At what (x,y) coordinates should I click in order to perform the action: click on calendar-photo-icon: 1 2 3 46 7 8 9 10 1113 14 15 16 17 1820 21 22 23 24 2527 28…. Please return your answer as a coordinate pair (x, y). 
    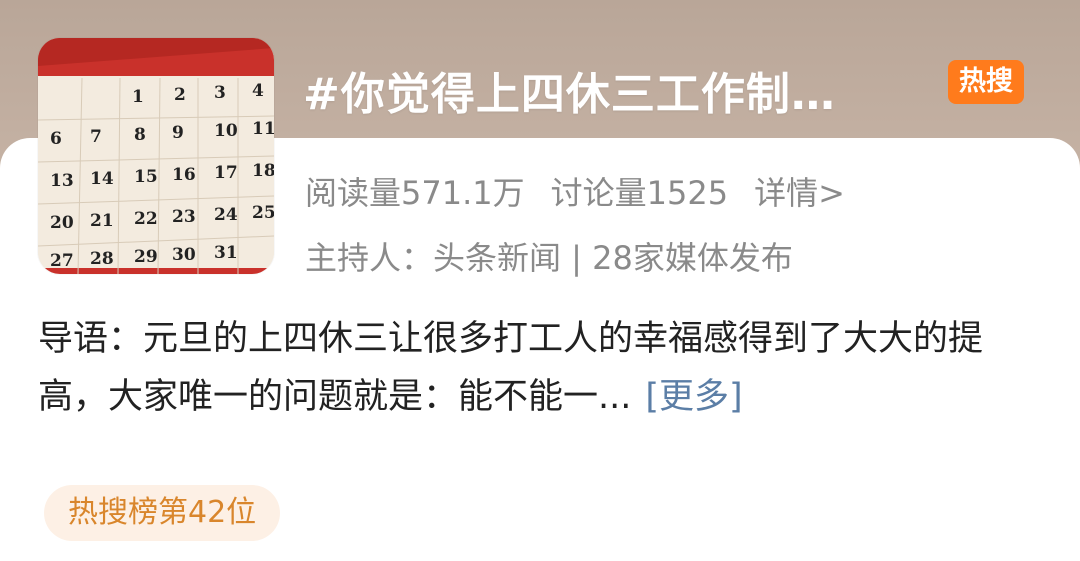
    Looking at the image, I should click on (156, 156).